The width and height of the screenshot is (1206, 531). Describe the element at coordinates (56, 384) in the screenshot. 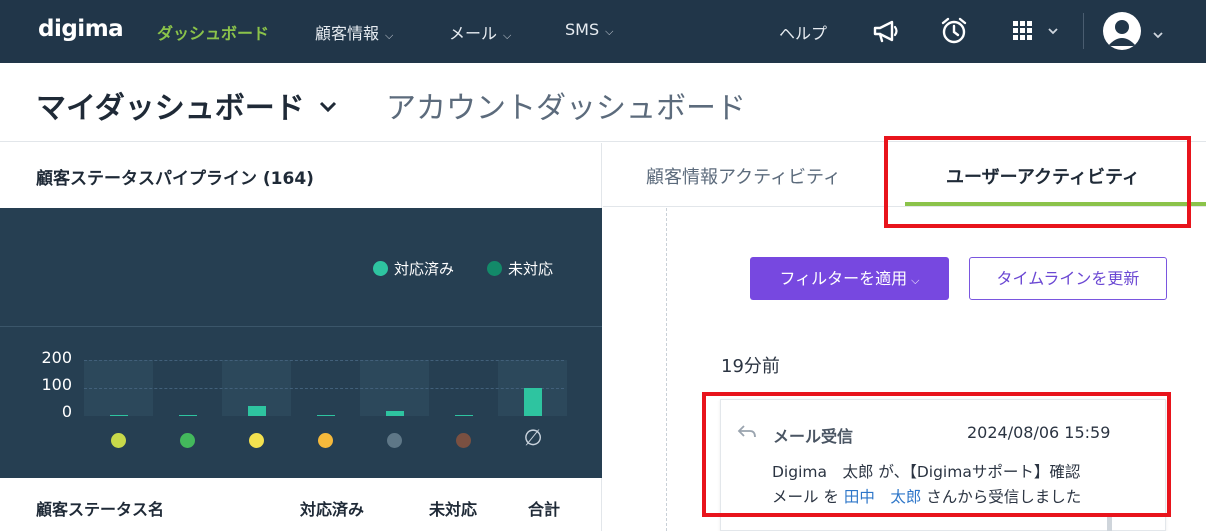

I see `y-tick-label: 100` at that location.